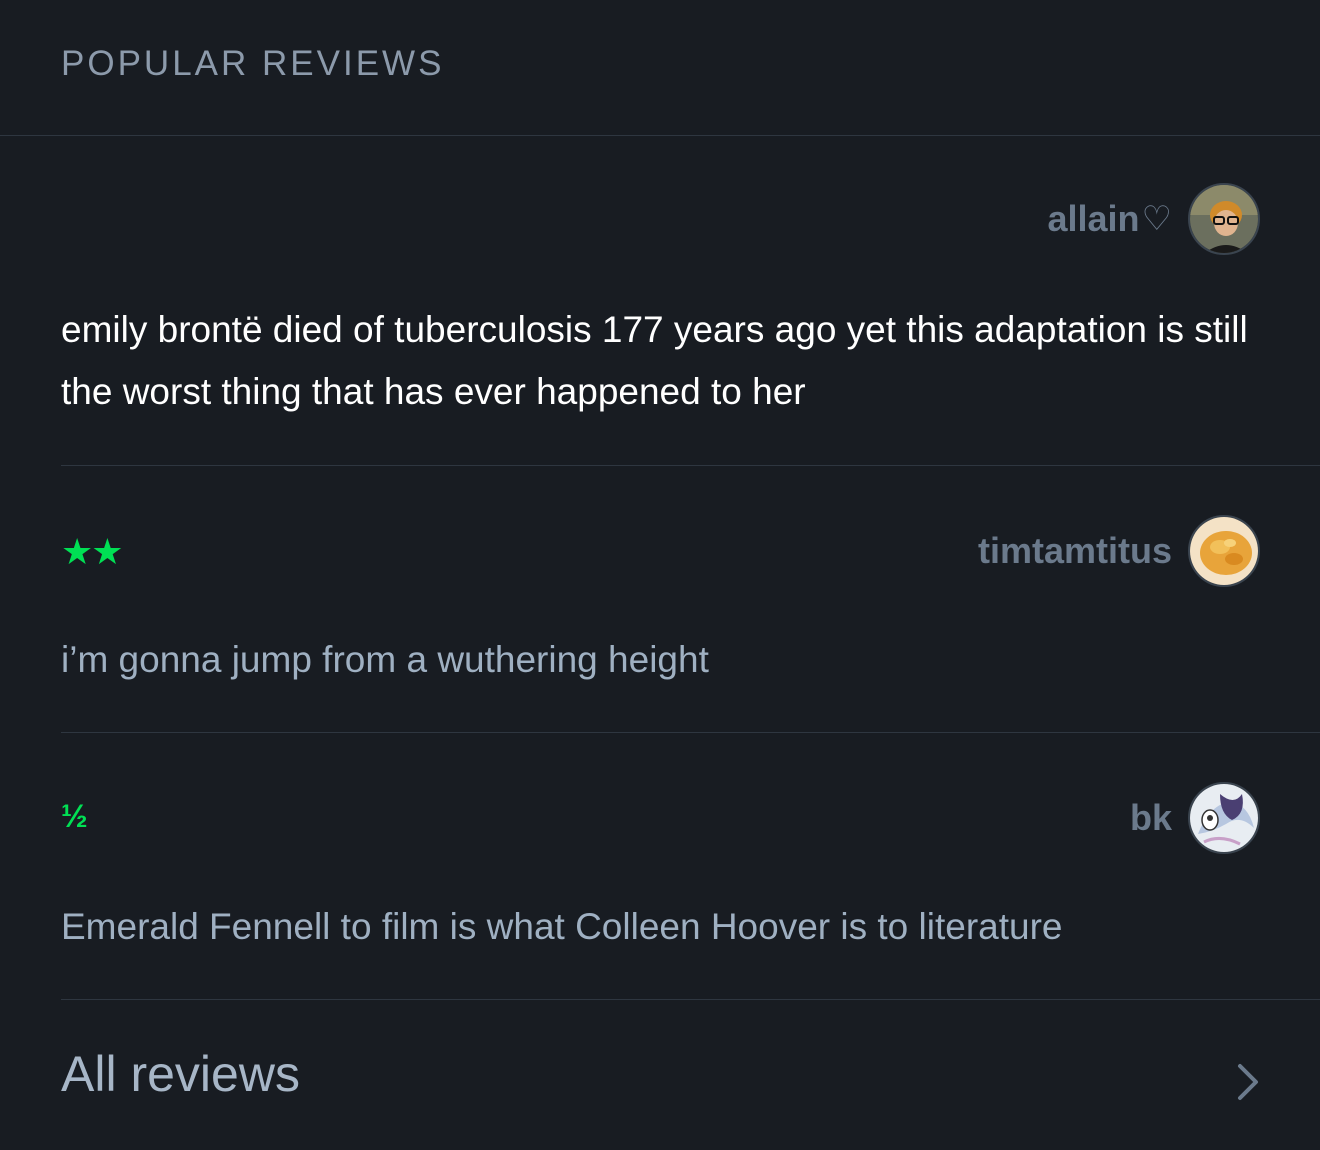 Image resolution: width=1320 pixels, height=1150 pixels. What do you see at coordinates (1151, 818) in the screenshot?
I see `author-name: bk` at bounding box center [1151, 818].